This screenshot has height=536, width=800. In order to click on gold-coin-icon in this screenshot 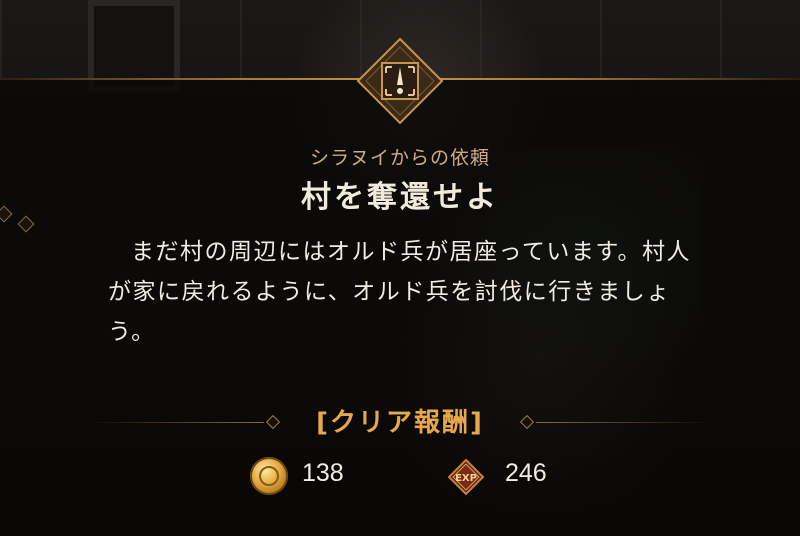, I will do `click(269, 476)`.